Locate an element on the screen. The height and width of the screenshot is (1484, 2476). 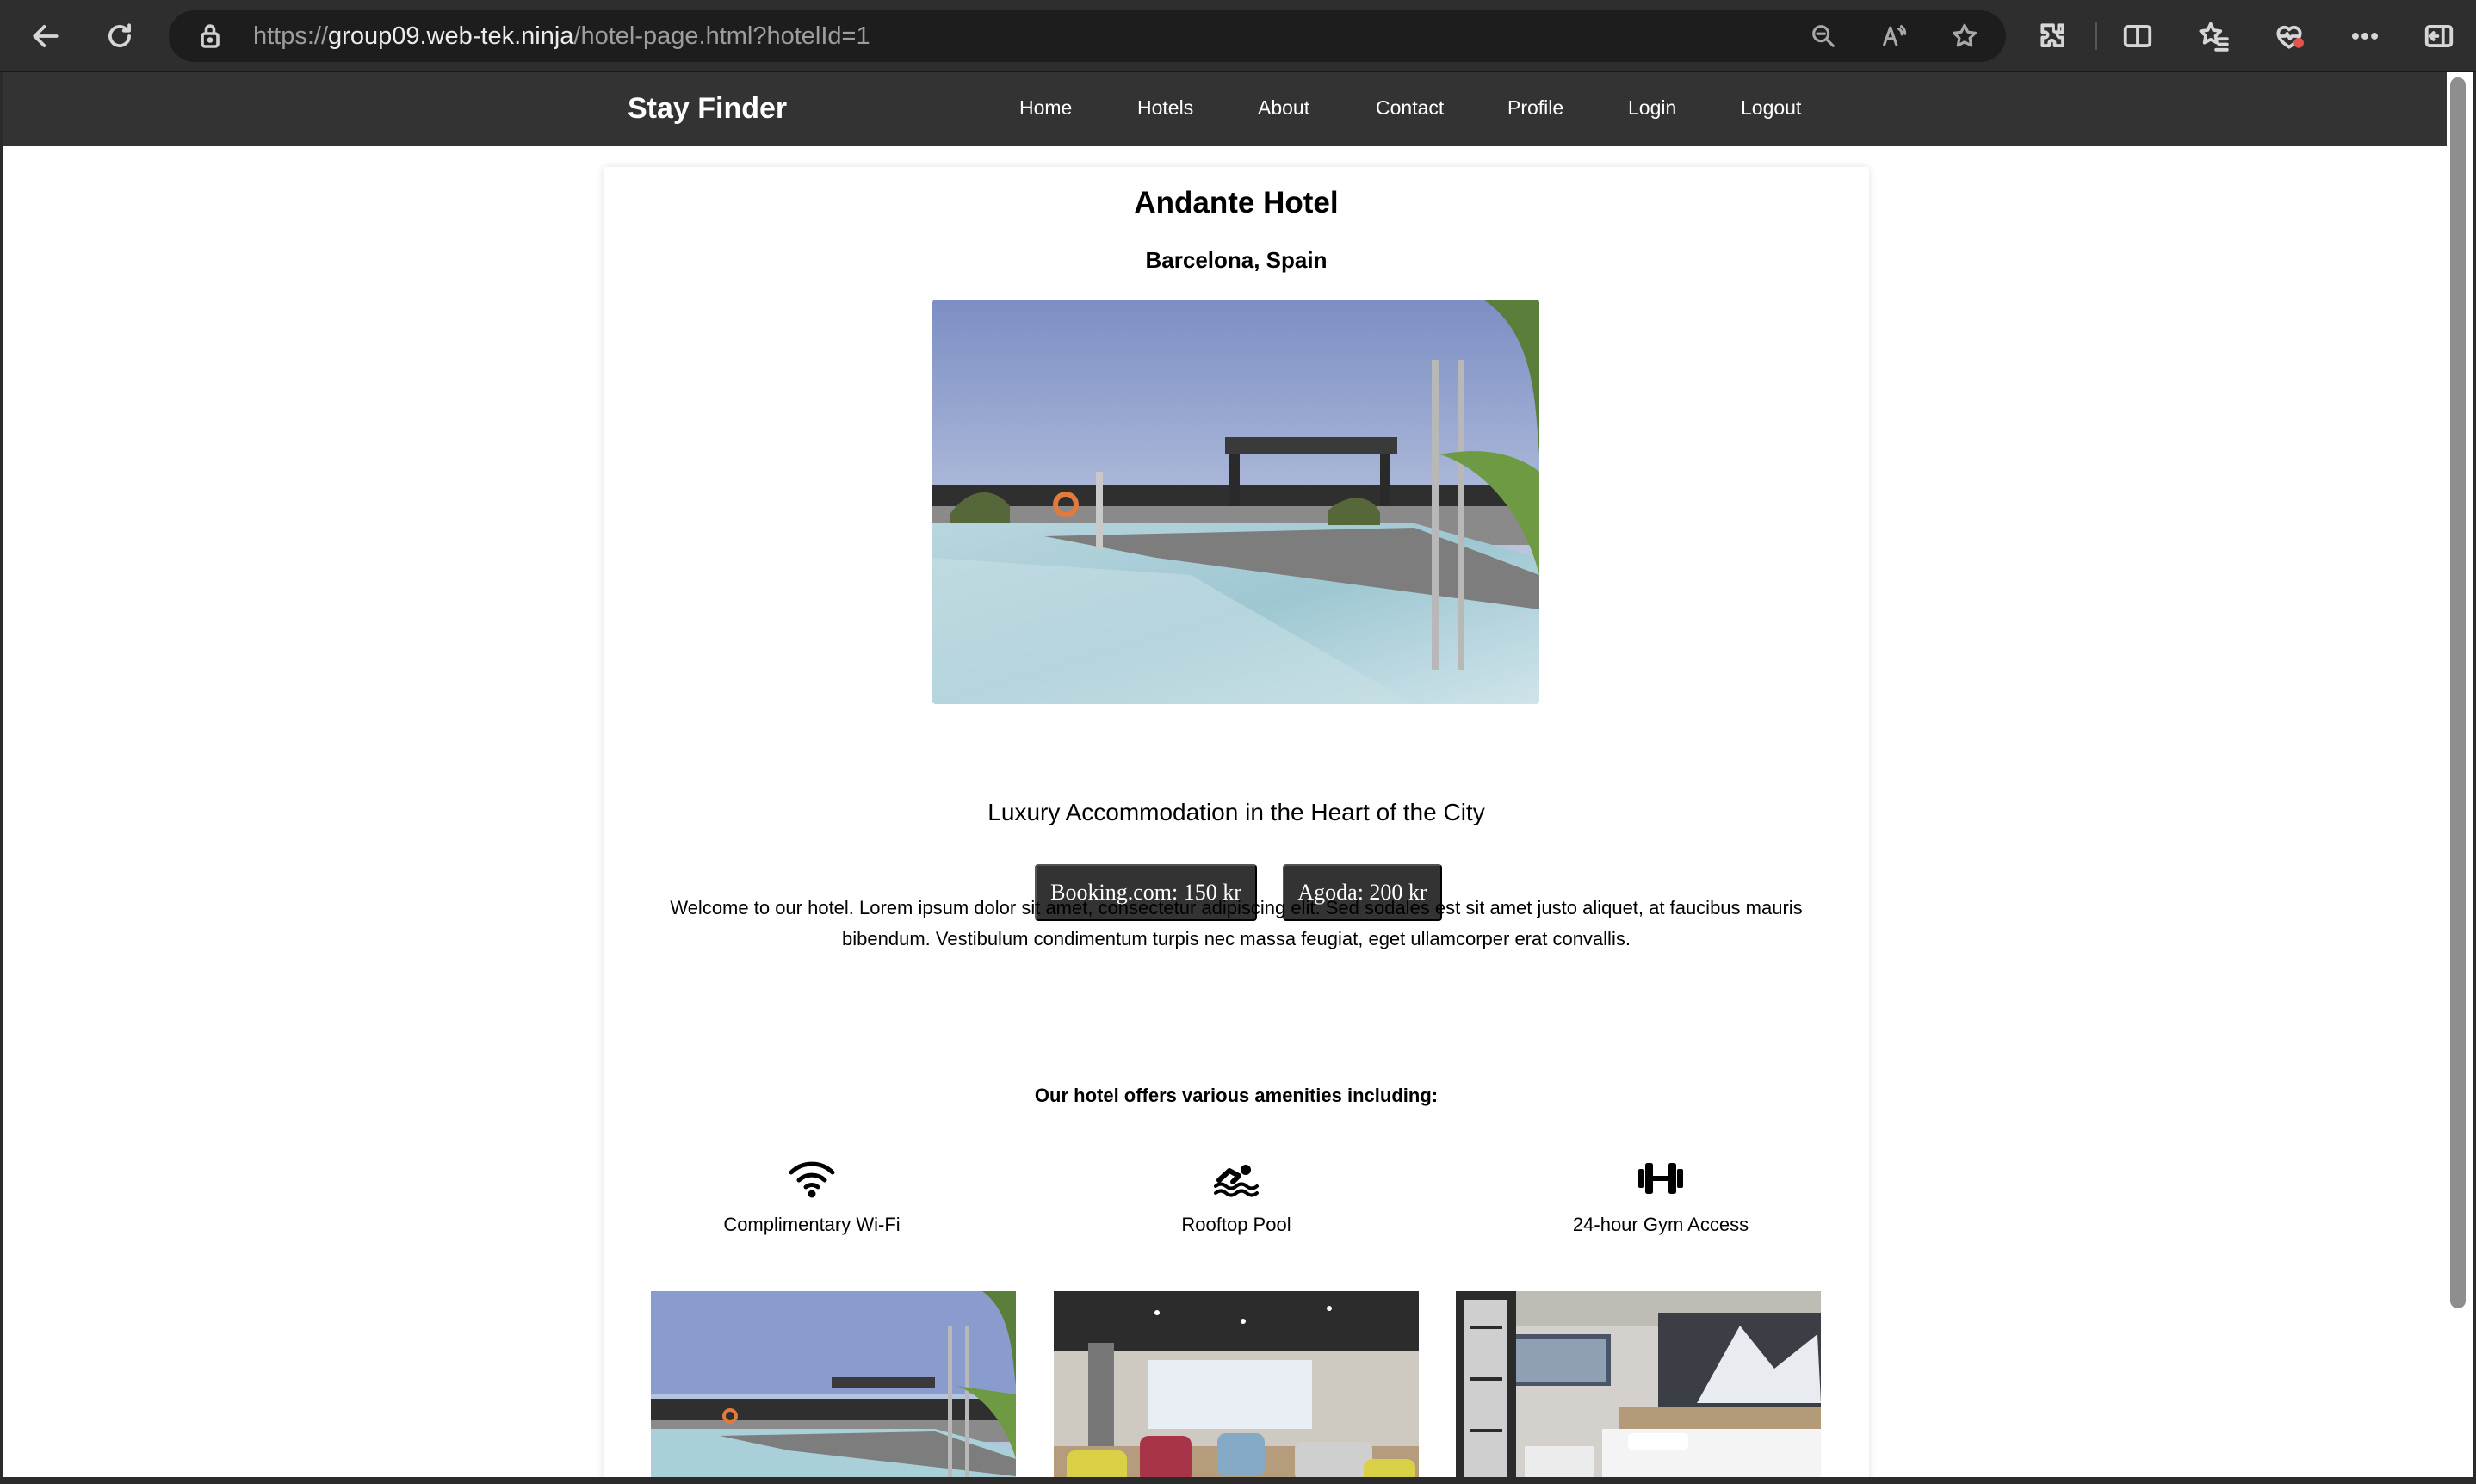
browser-essentials-icon is located at coordinates (2290, 37).